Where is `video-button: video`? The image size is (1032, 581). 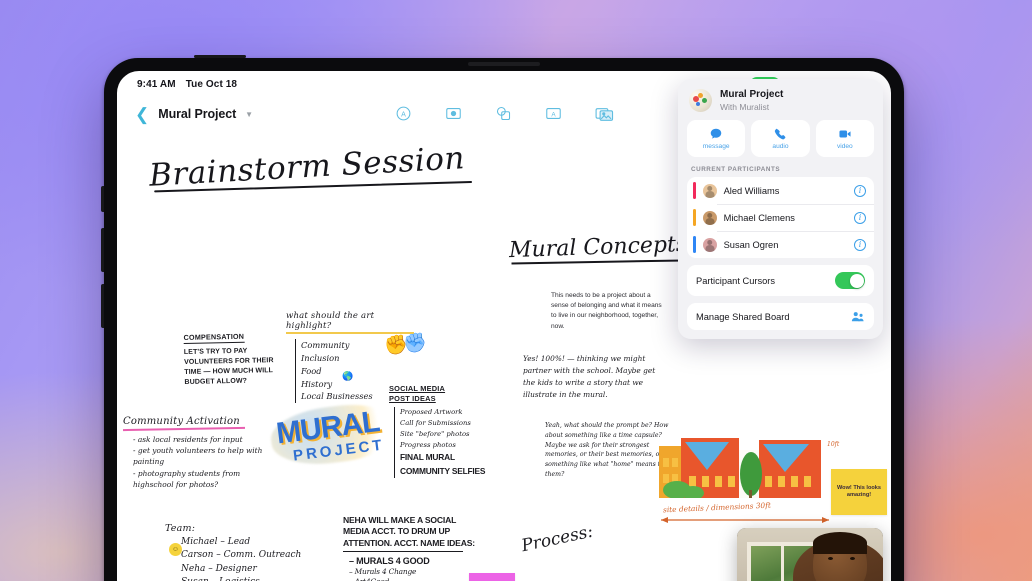
video-button: video is located at coordinates (844, 139).